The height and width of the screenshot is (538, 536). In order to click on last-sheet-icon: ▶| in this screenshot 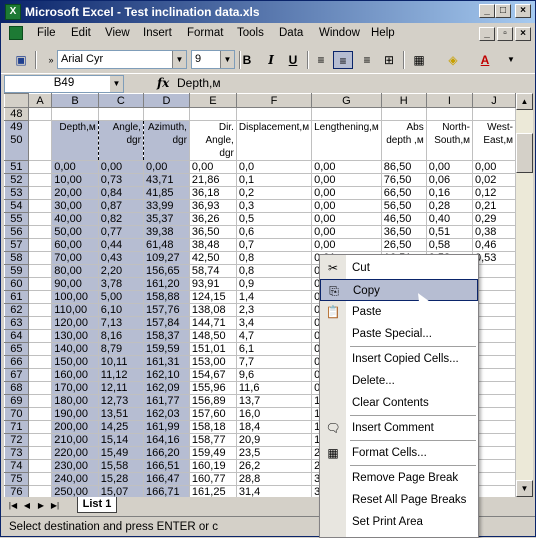, I will do `click(55, 506)`.